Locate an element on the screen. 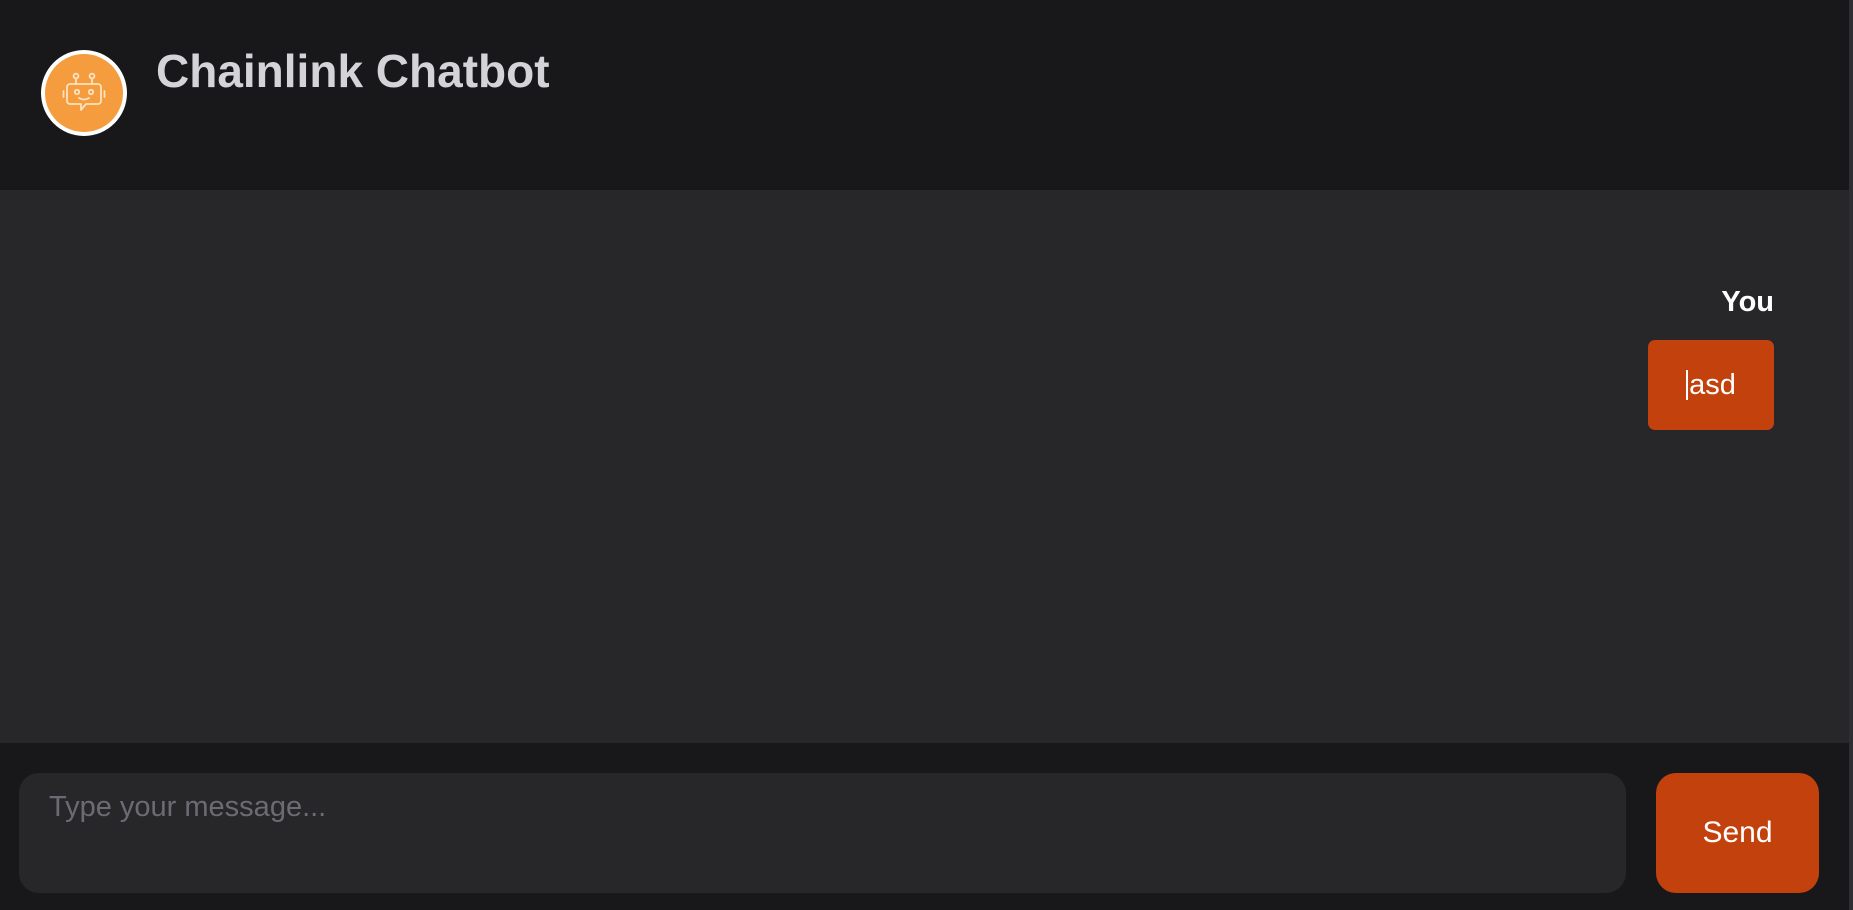 This screenshot has height=910, width=1853. bot-avatar is located at coordinates (84, 93).